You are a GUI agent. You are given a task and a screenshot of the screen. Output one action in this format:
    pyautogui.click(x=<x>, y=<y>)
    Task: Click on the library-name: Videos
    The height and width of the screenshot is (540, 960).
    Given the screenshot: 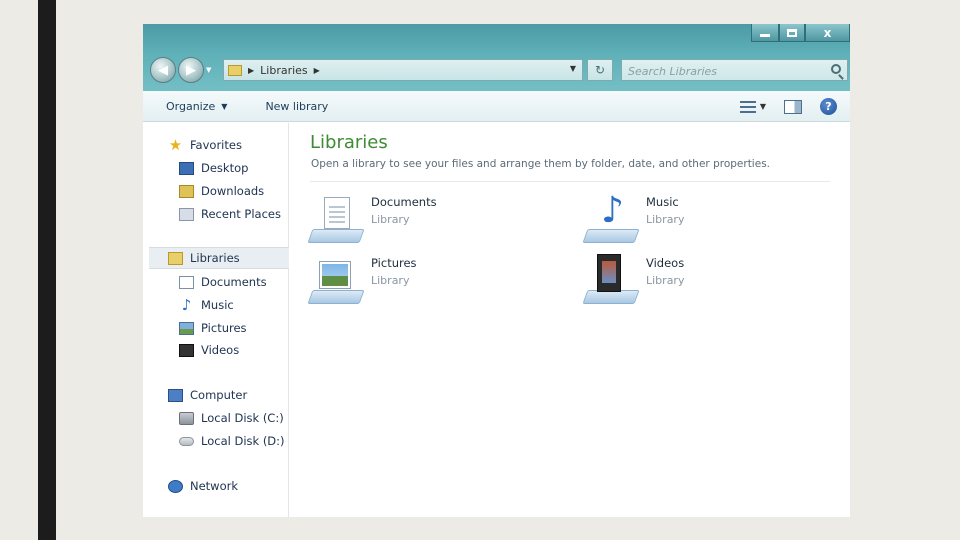 What is the action you would take?
    pyautogui.click(x=665, y=263)
    